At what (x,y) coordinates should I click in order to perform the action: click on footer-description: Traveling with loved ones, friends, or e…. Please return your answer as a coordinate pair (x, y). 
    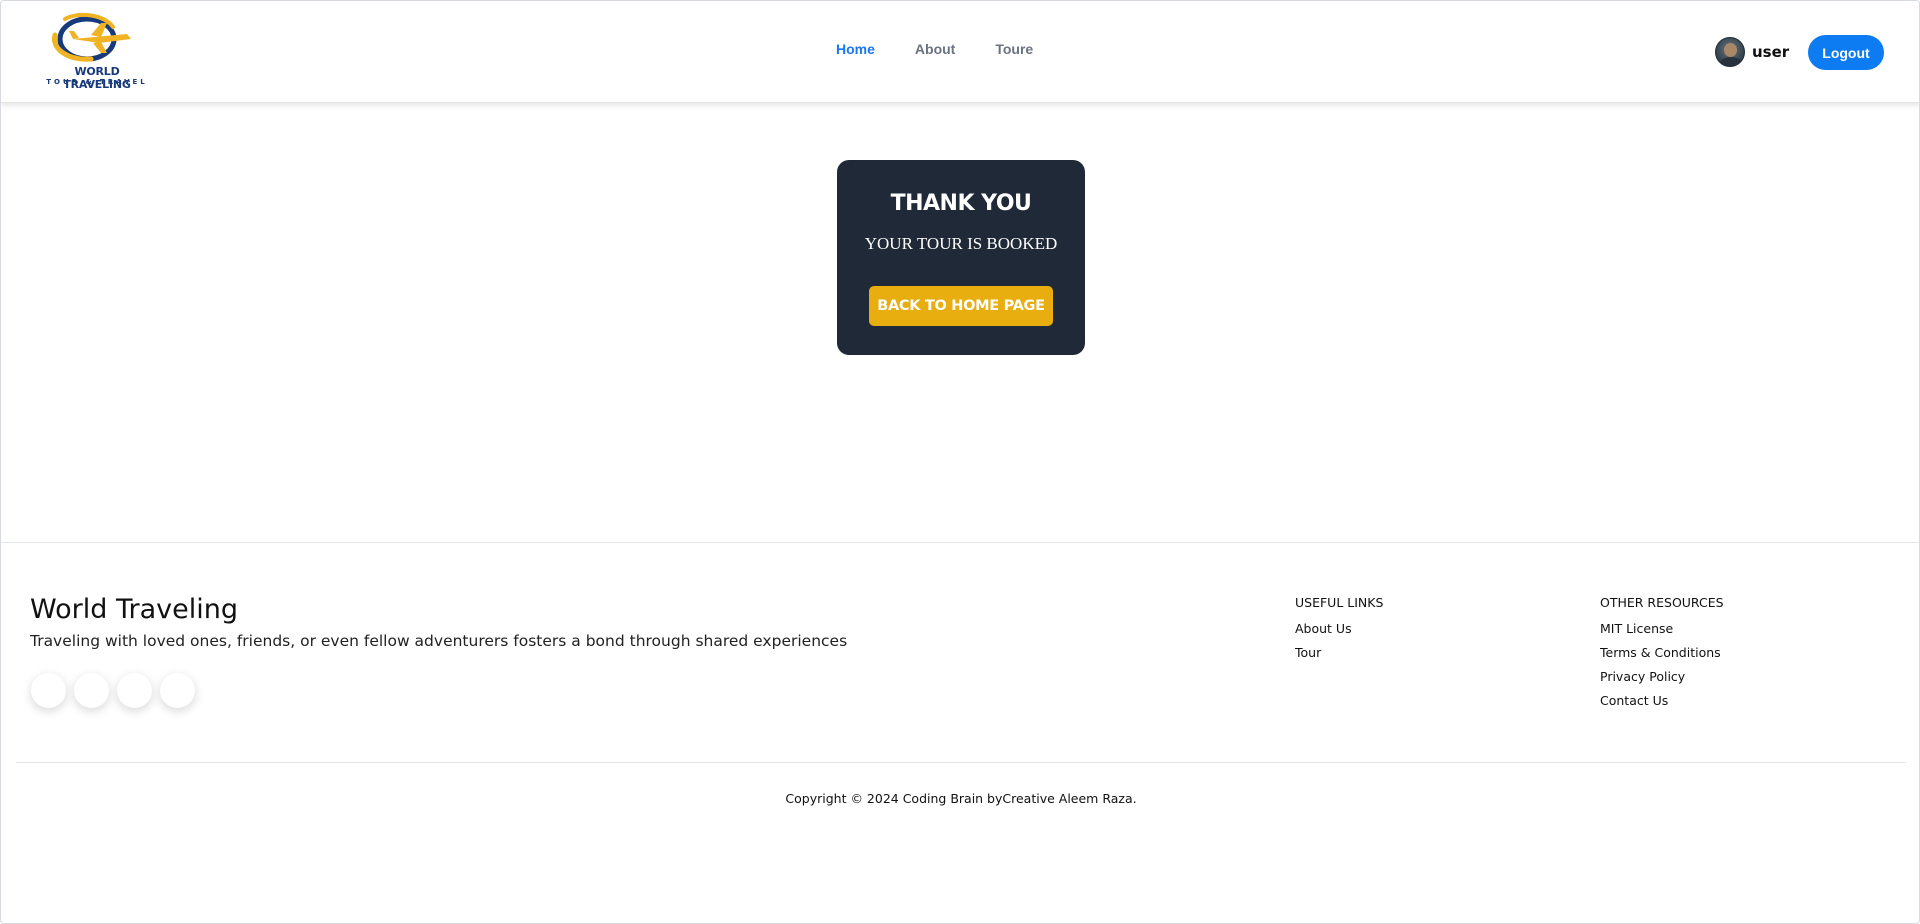
    Looking at the image, I should click on (439, 641).